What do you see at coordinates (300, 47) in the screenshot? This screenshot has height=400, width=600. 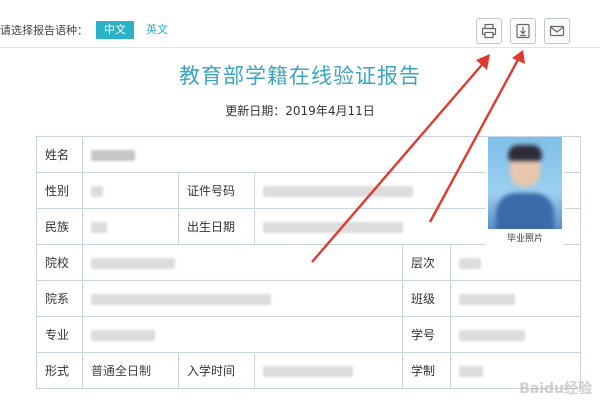 I see `header-divider` at bounding box center [300, 47].